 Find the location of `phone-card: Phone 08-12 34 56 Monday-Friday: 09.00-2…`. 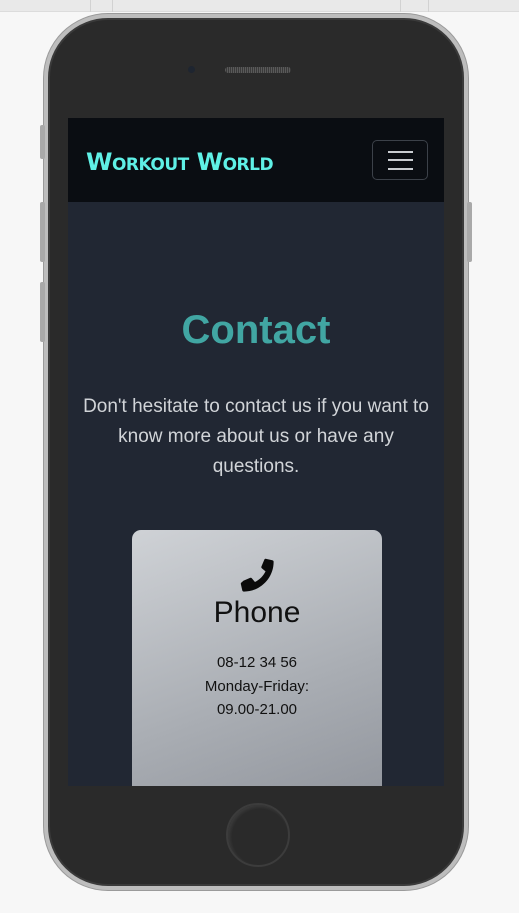

phone-card: Phone 08-12 34 56 Monday-Friday: 09.00-2… is located at coordinates (257, 658).